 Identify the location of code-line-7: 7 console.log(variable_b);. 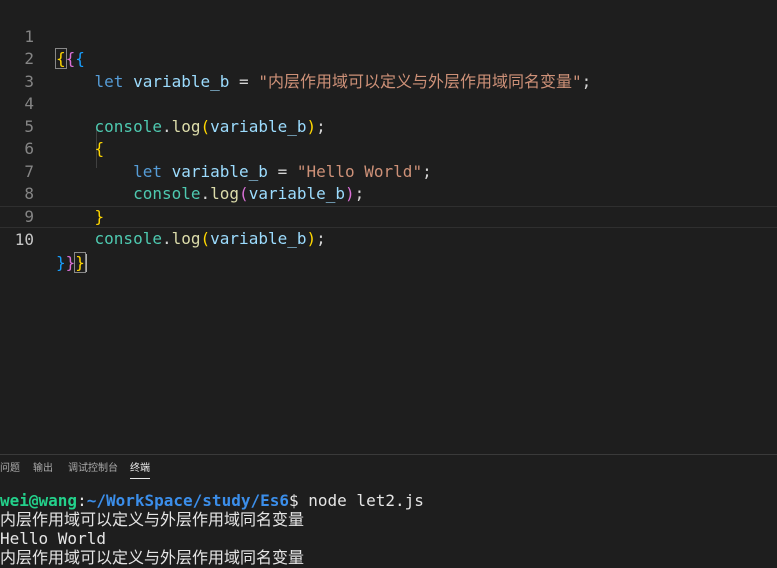
(388, 171).